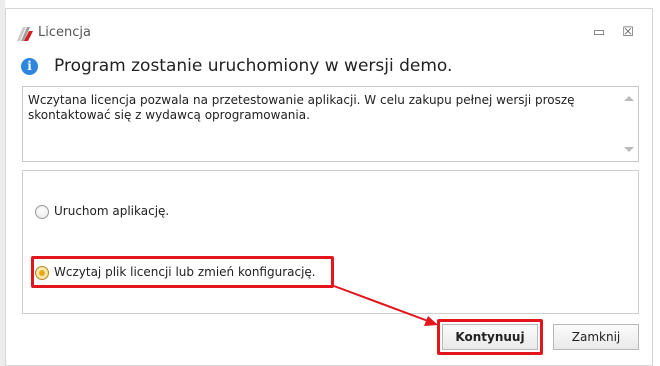 The height and width of the screenshot is (366, 660). I want to click on annotation-highlight-button, so click(490, 337).